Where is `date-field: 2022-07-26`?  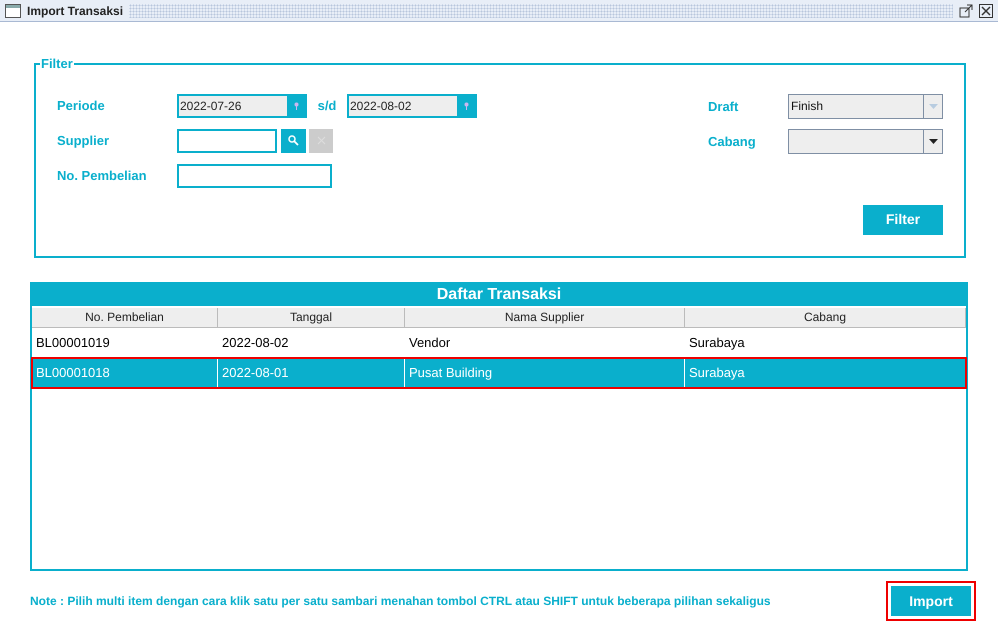
date-field: 2022-07-26 is located at coordinates (242, 106).